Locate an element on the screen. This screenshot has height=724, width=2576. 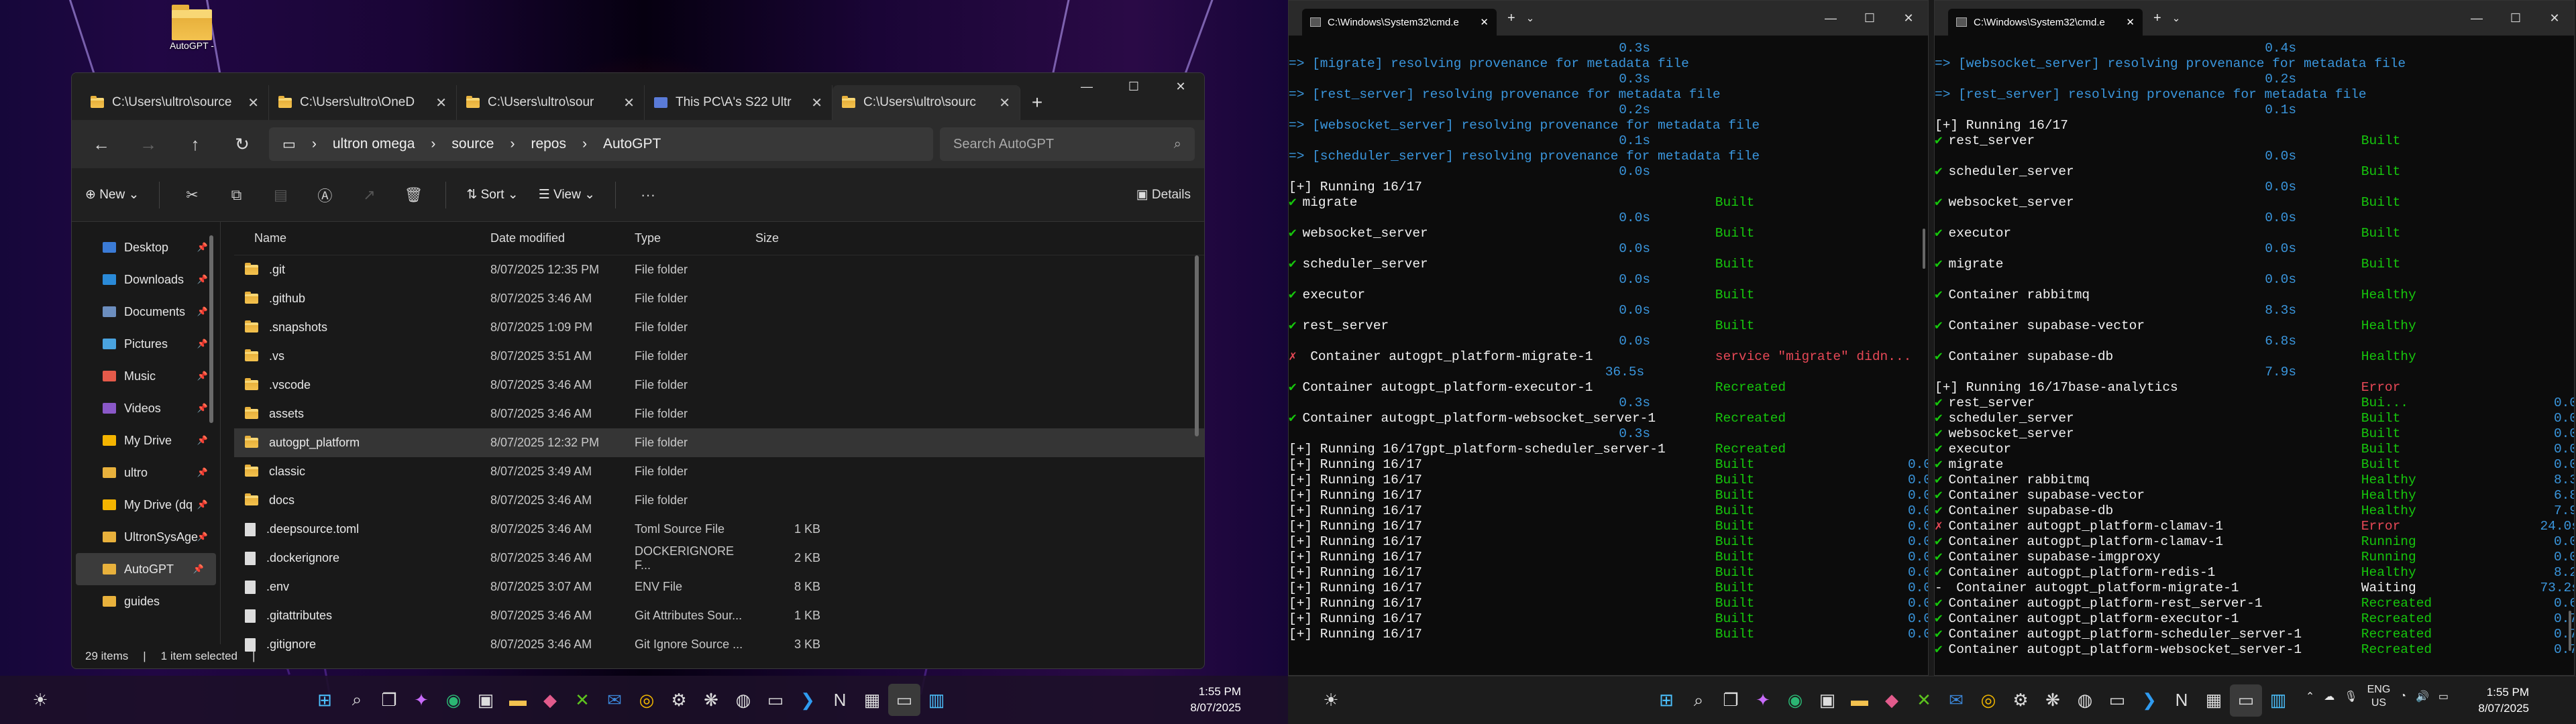
cloud-icon: ☁ is located at coordinates (2329, 696).